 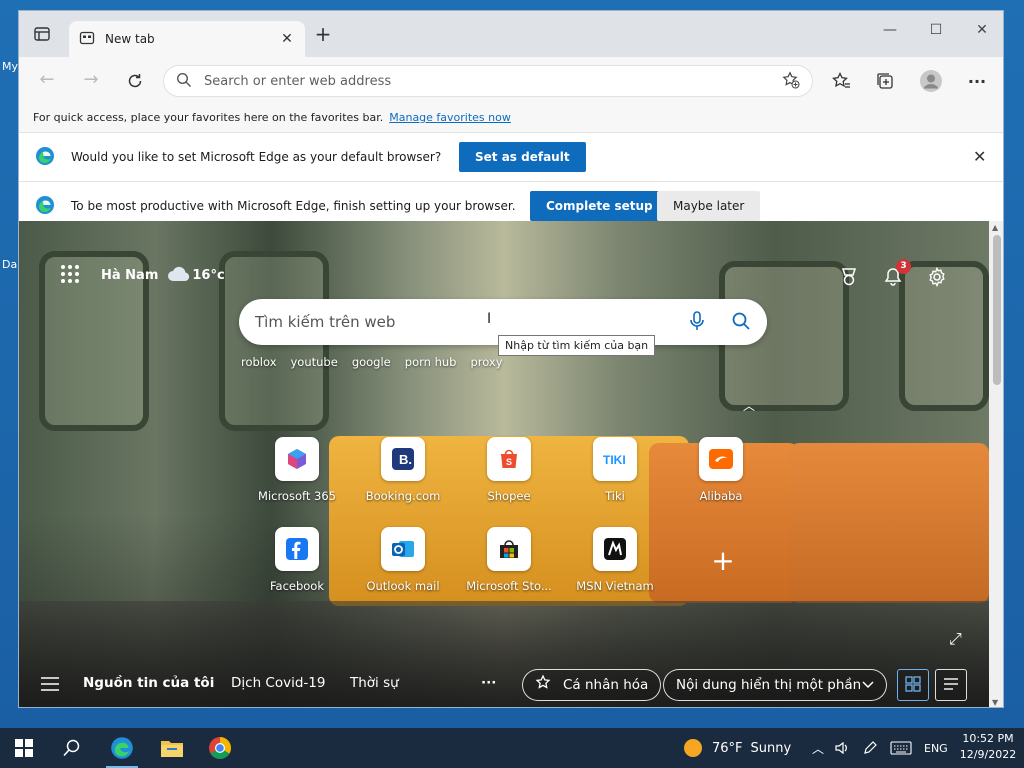 What do you see at coordinates (208, 275) in the screenshot?
I see `weather-temperature: 16°c` at bounding box center [208, 275].